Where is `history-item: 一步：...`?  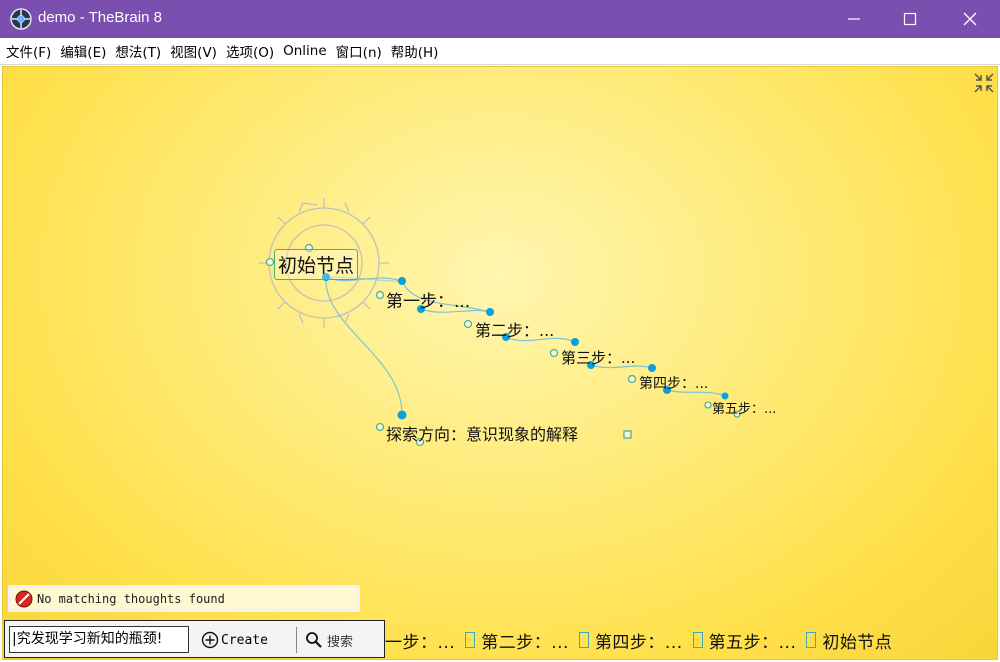 history-item: 一步：... is located at coordinates (420, 640).